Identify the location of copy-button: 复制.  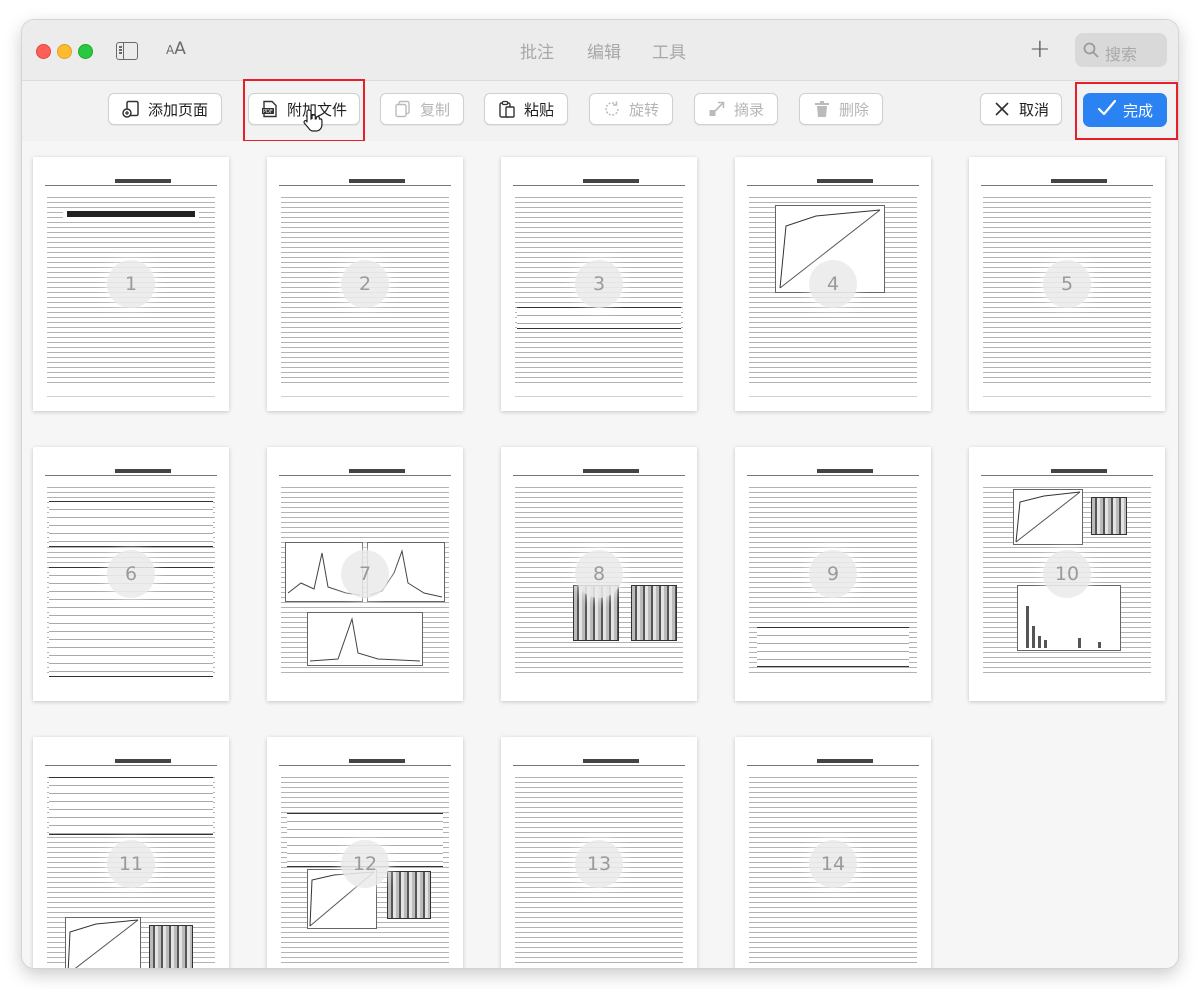
(422, 109).